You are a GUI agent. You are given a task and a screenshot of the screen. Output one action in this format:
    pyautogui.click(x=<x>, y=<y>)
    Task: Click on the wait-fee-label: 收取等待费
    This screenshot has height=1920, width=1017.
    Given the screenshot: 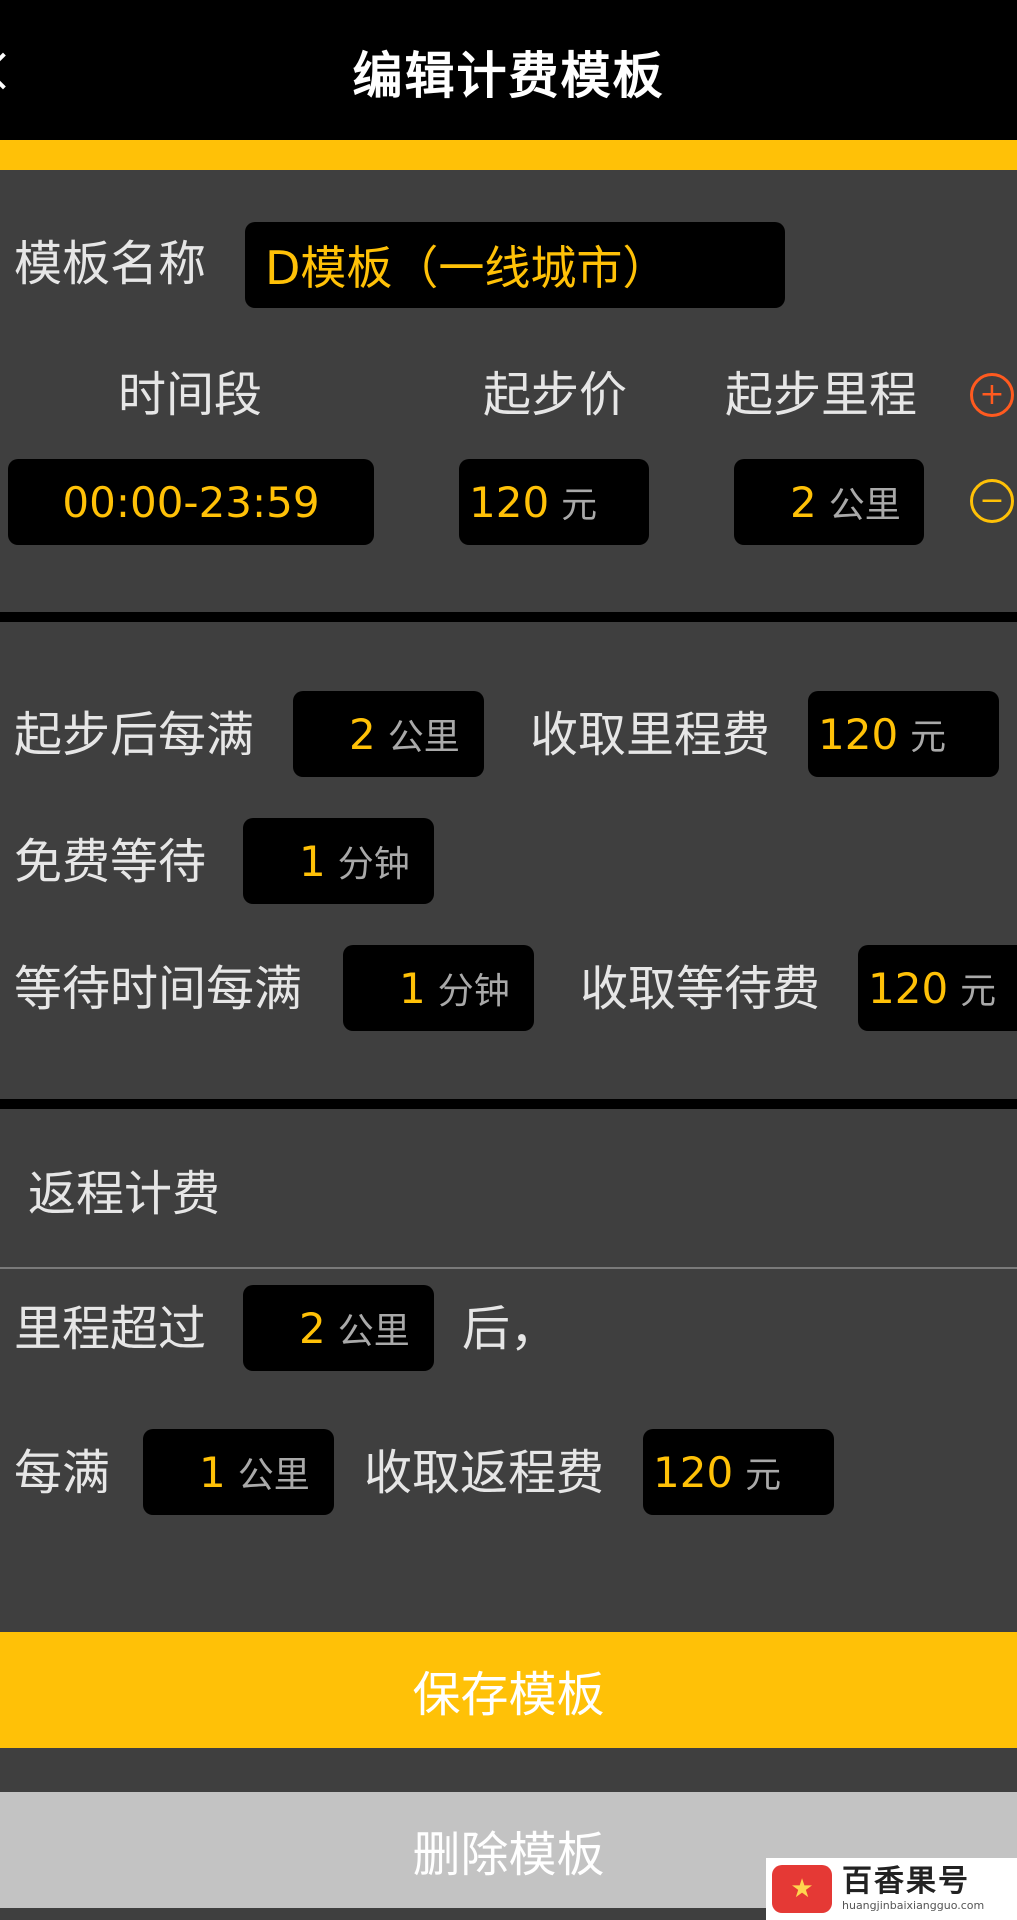 What is the action you would take?
    pyautogui.click(x=700, y=989)
    